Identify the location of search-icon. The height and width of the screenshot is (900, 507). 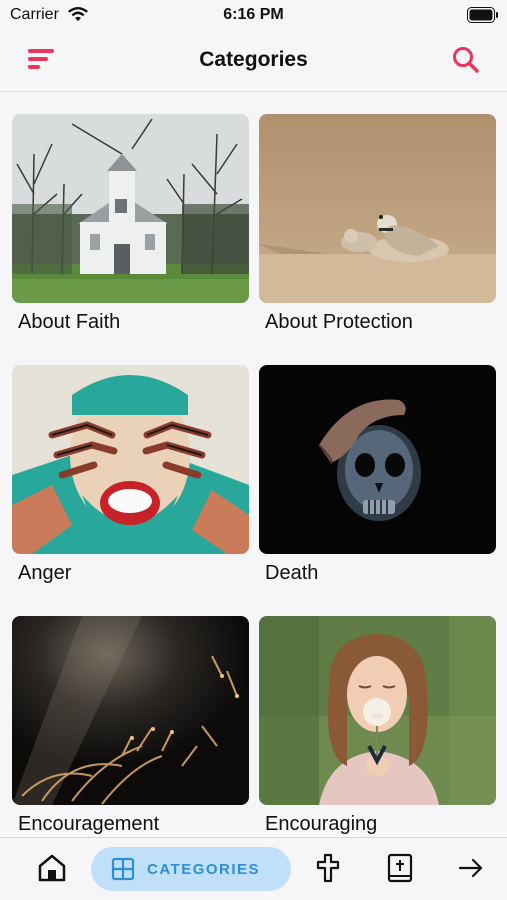
(466, 60).